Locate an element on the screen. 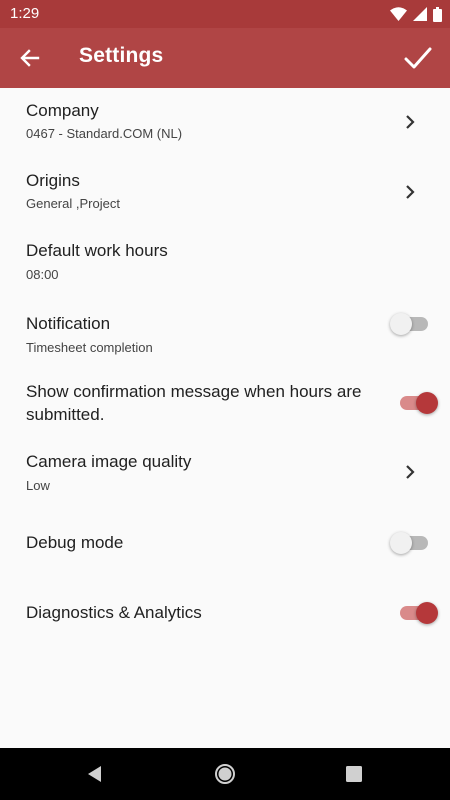 This screenshot has height=800, width=450. back-button is located at coordinates (30, 58).